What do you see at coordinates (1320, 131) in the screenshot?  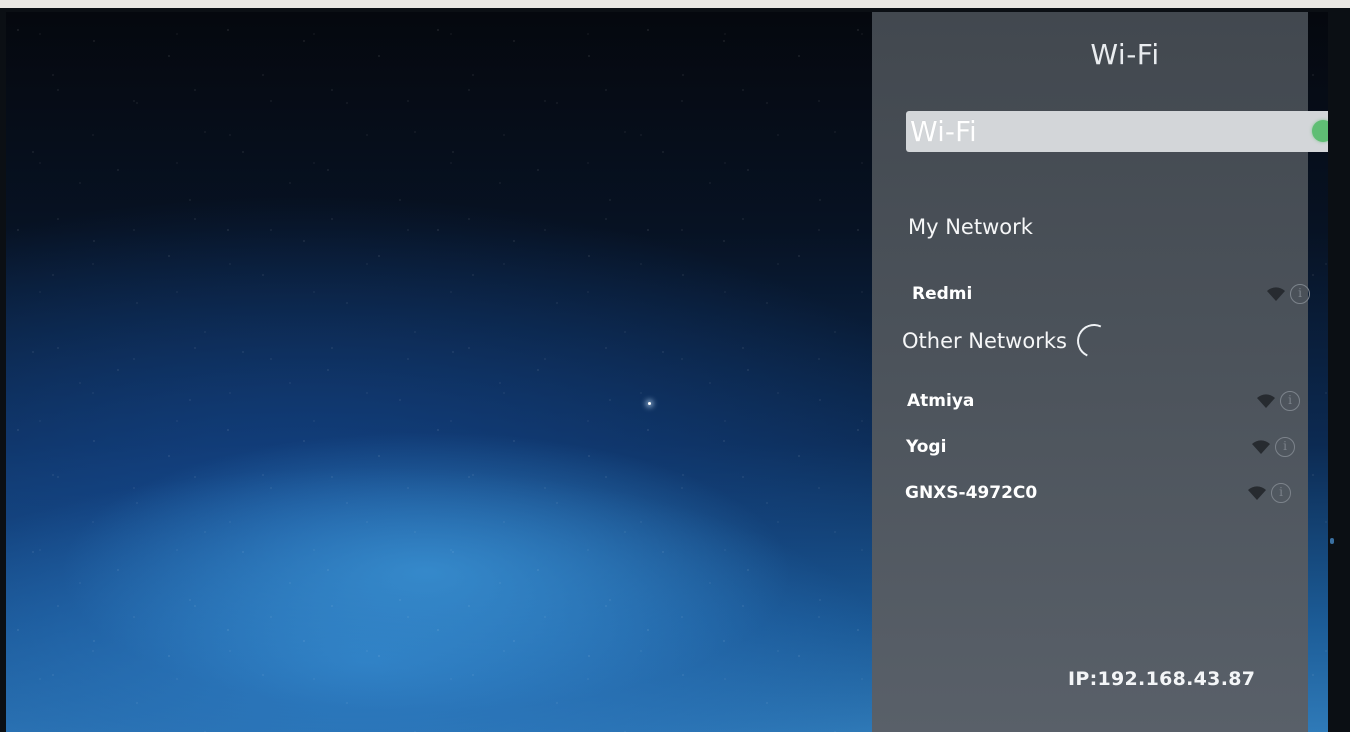 I see `wifi-toggle-switch` at bounding box center [1320, 131].